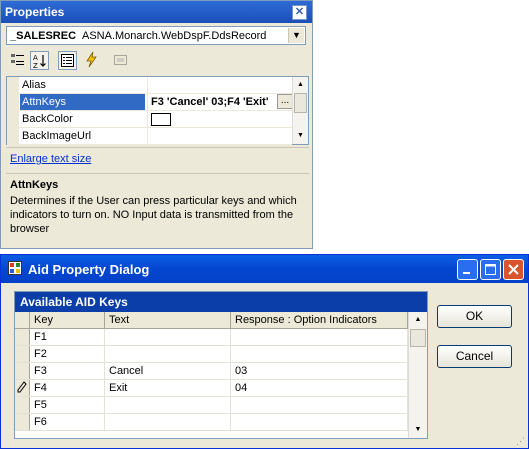 The height and width of the screenshot is (449, 529). Describe the element at coordinates (35, 58) in the screenshot. I see `svg-text: A` at that location.